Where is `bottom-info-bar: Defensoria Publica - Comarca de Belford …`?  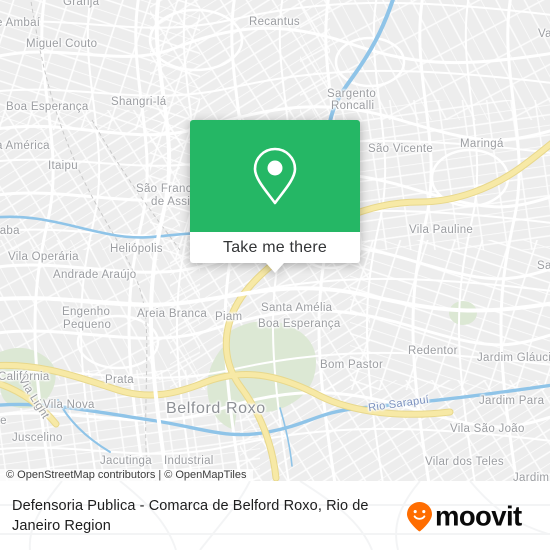
bottom-info-bar: Defensoria Publica - Comarca de Belford … is located at coordinates (275, 515).